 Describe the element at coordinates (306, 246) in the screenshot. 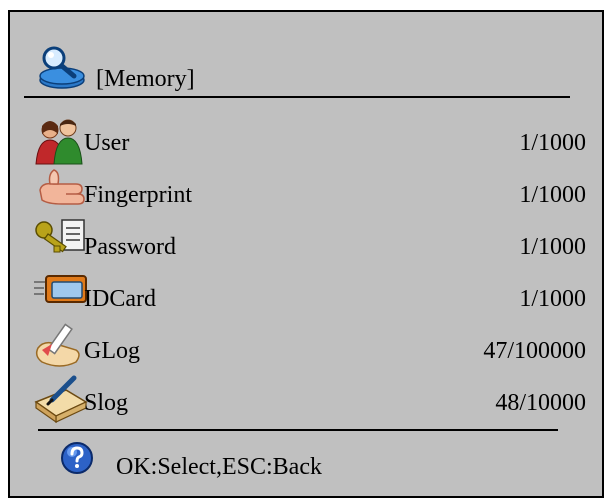

I see `memory-row-password: Password 1/1000` at that location.